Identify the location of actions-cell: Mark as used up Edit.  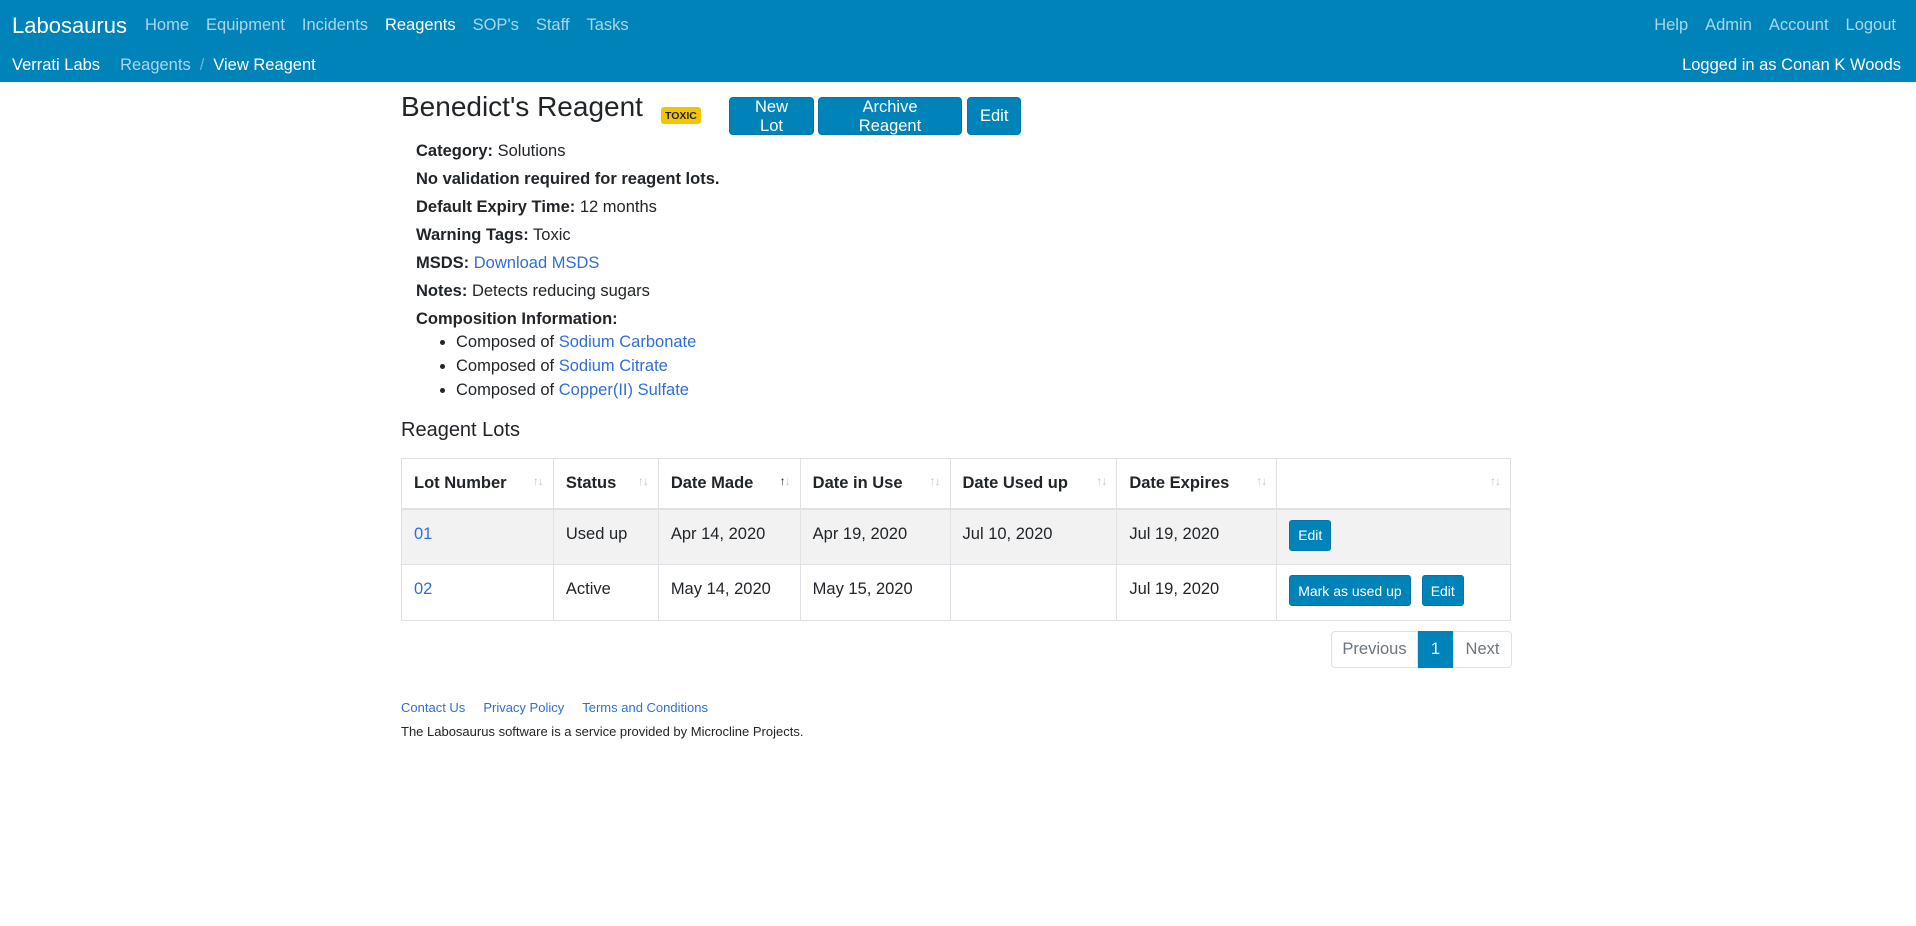
(1393, 592).